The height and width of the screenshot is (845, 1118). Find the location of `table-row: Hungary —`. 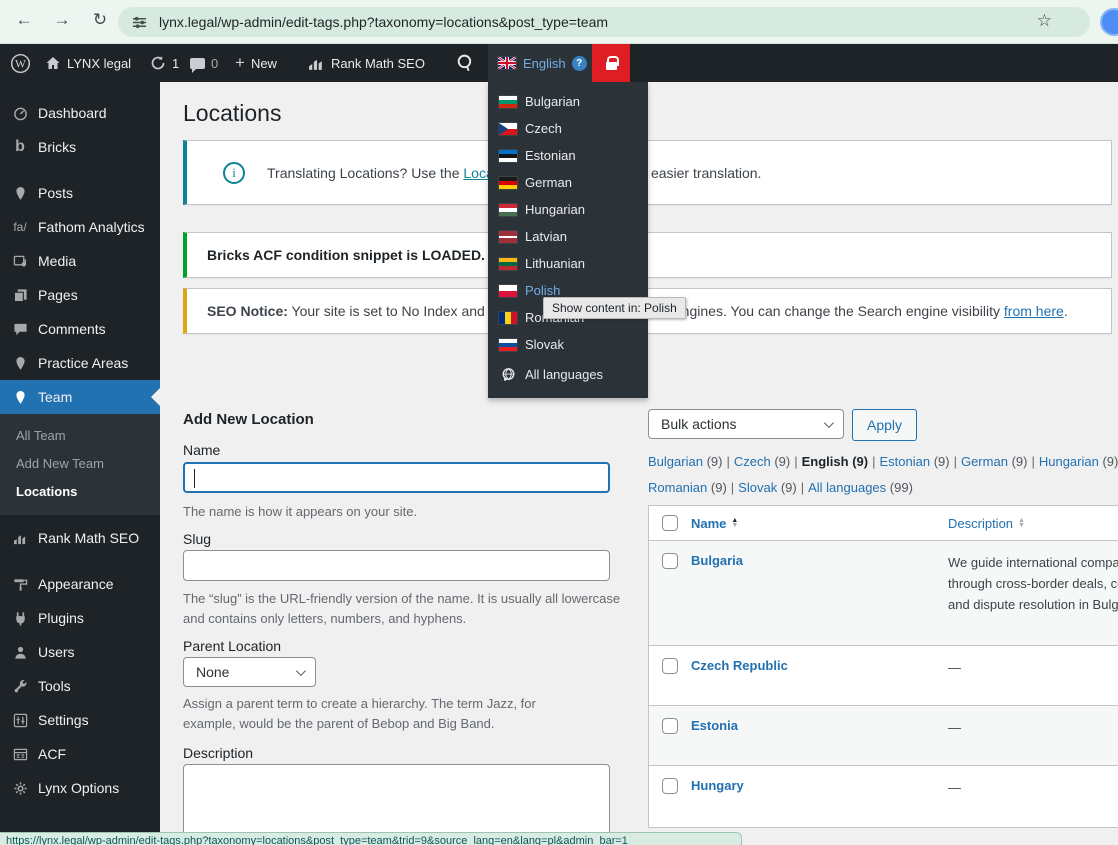

table-row: Hungary — is located at coordinates (883, 797).